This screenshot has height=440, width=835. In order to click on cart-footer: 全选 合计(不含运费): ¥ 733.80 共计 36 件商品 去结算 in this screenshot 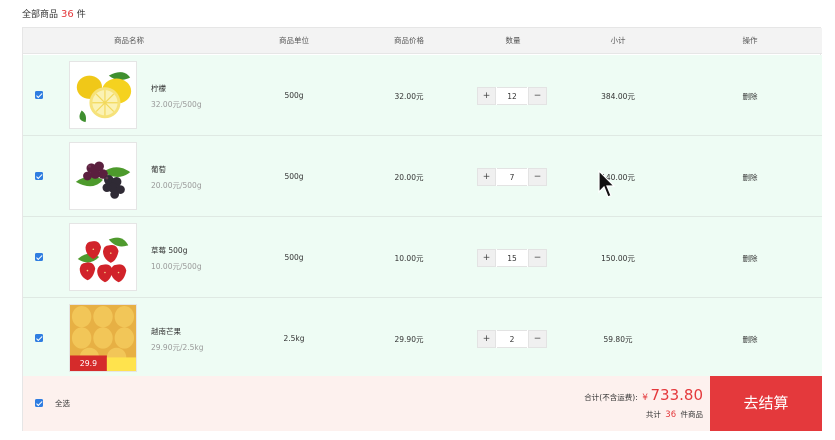, I will do `click(422, 403)`.